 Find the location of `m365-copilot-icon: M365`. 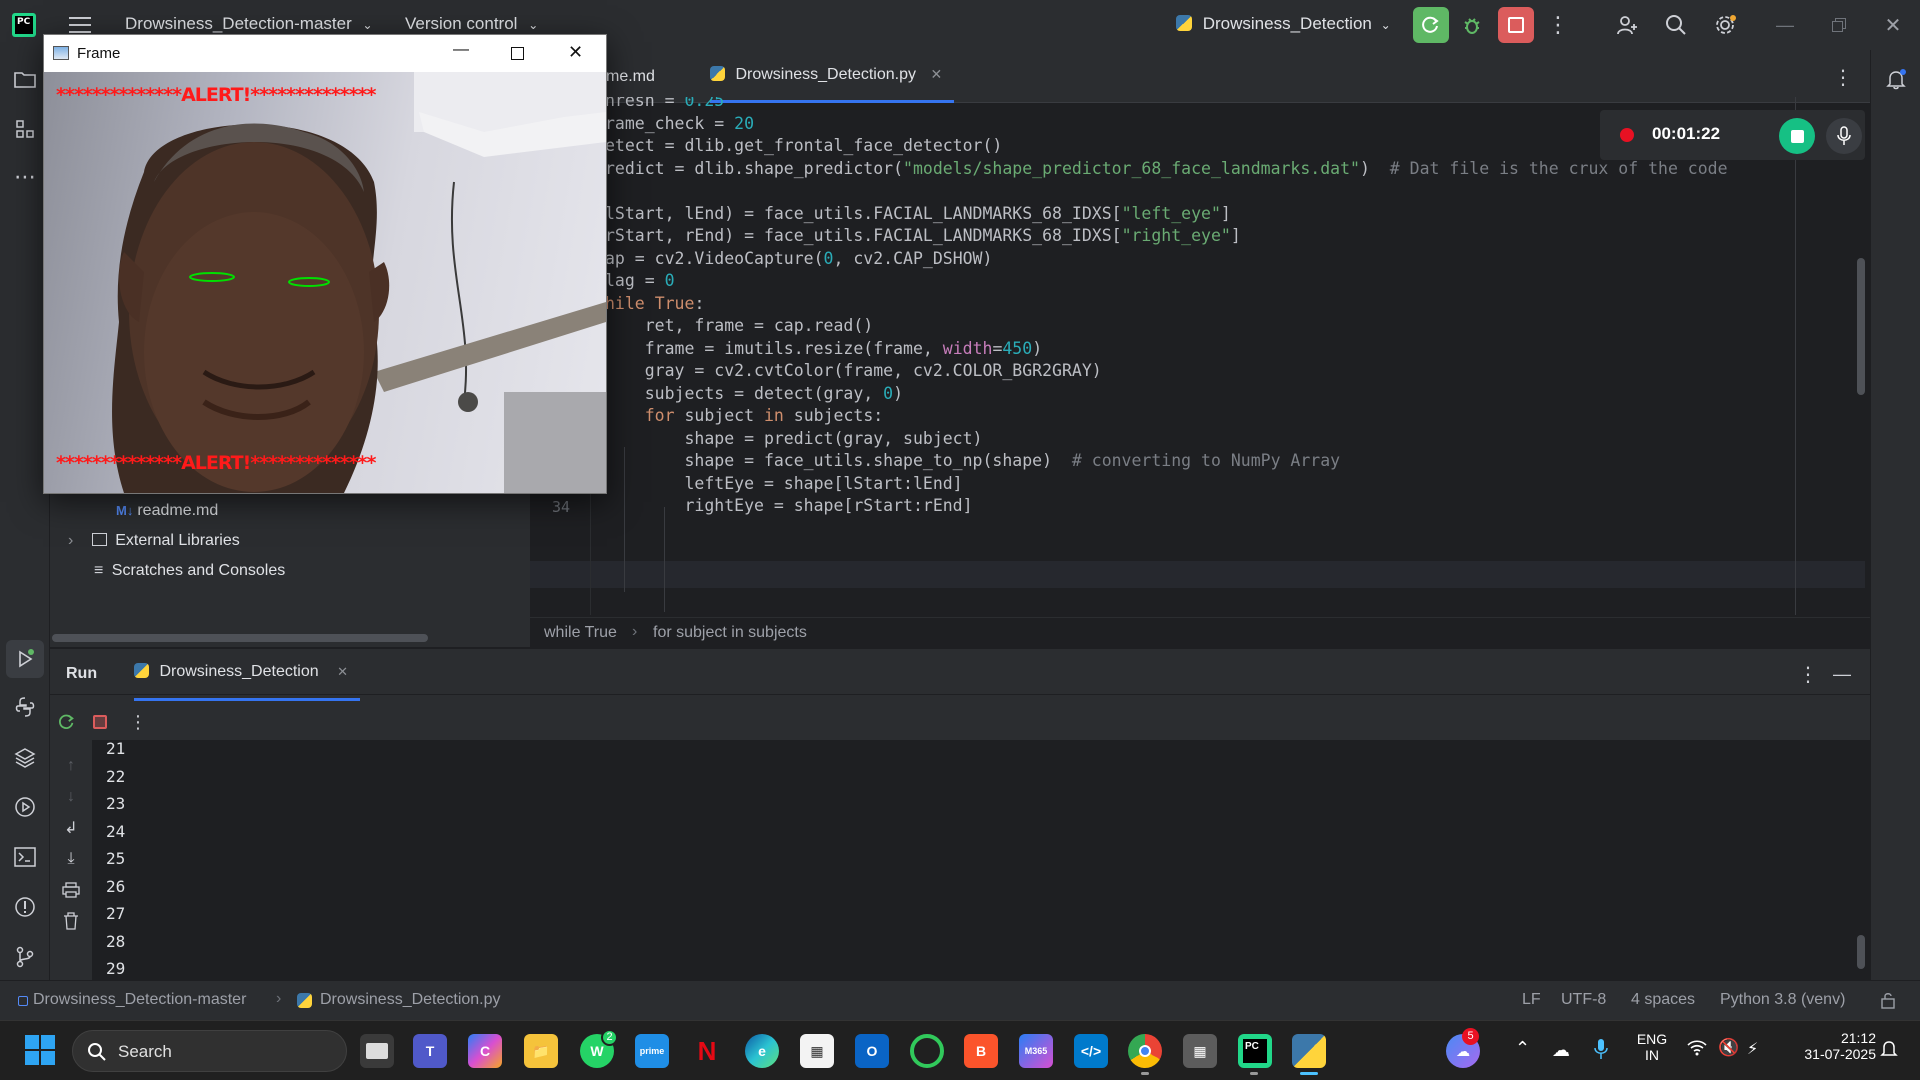

m365-copilot-icon: M365 is located at coordinates (1036, 1051).